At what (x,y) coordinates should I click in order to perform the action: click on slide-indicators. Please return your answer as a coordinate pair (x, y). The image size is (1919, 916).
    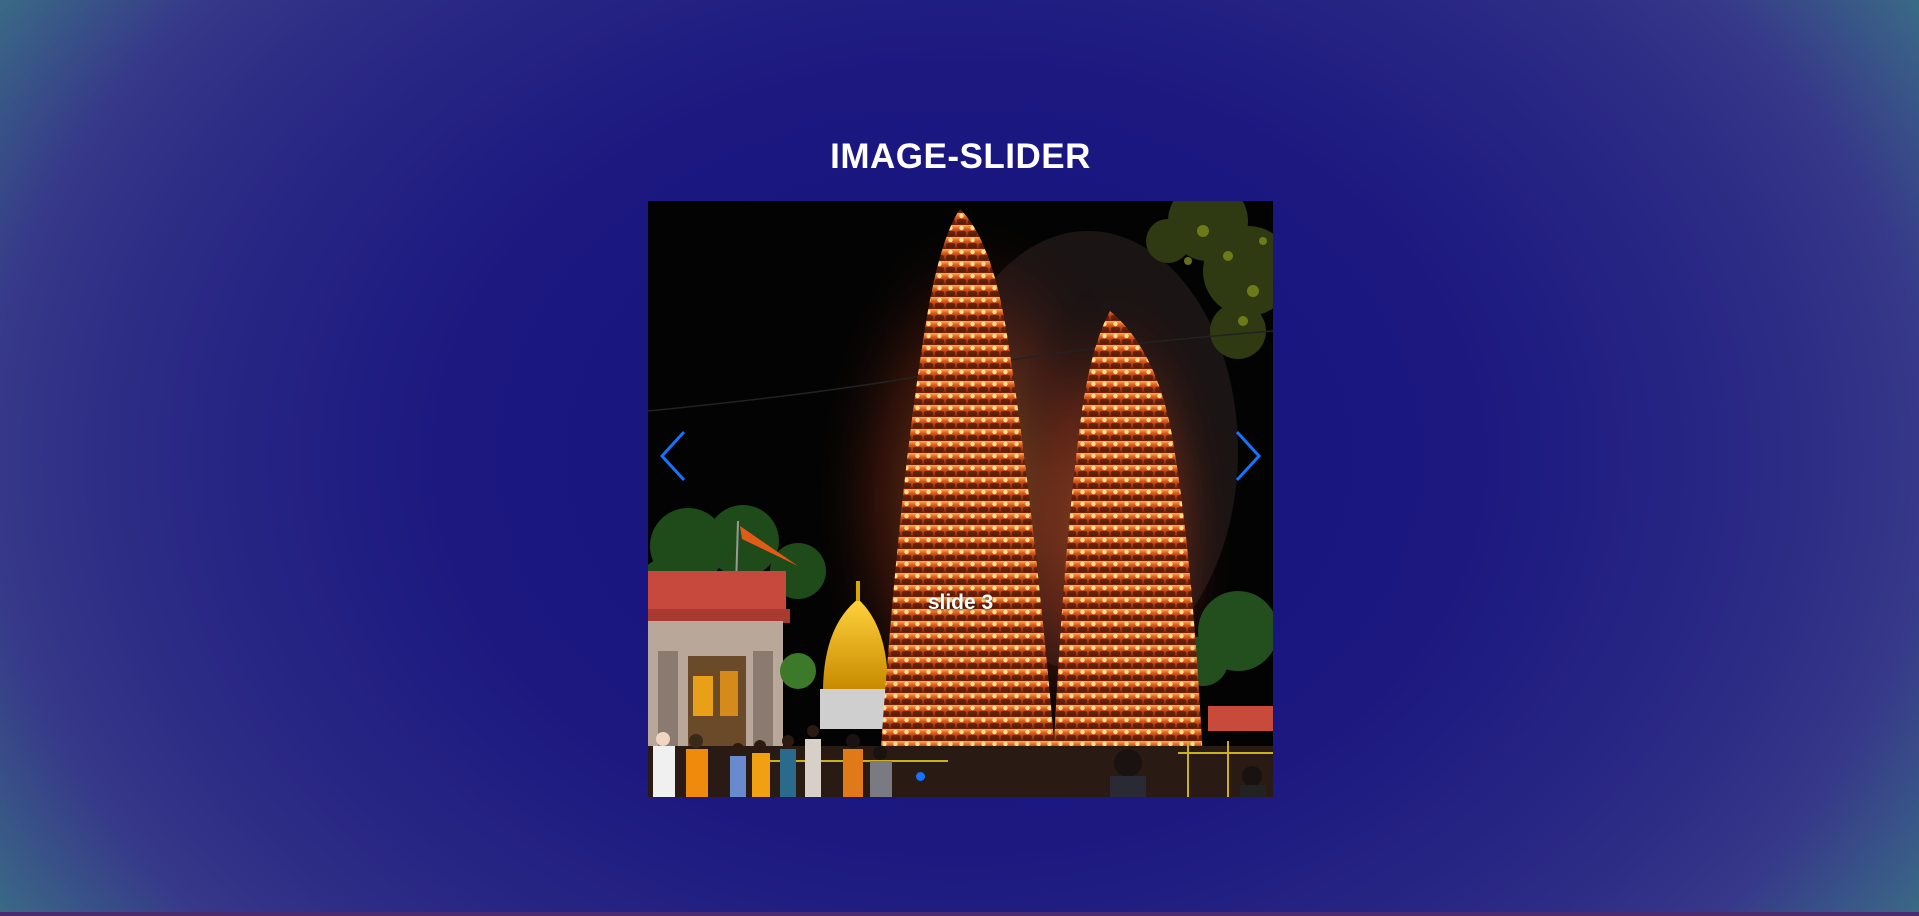
    Looking at the image, I should click on (920, 776).